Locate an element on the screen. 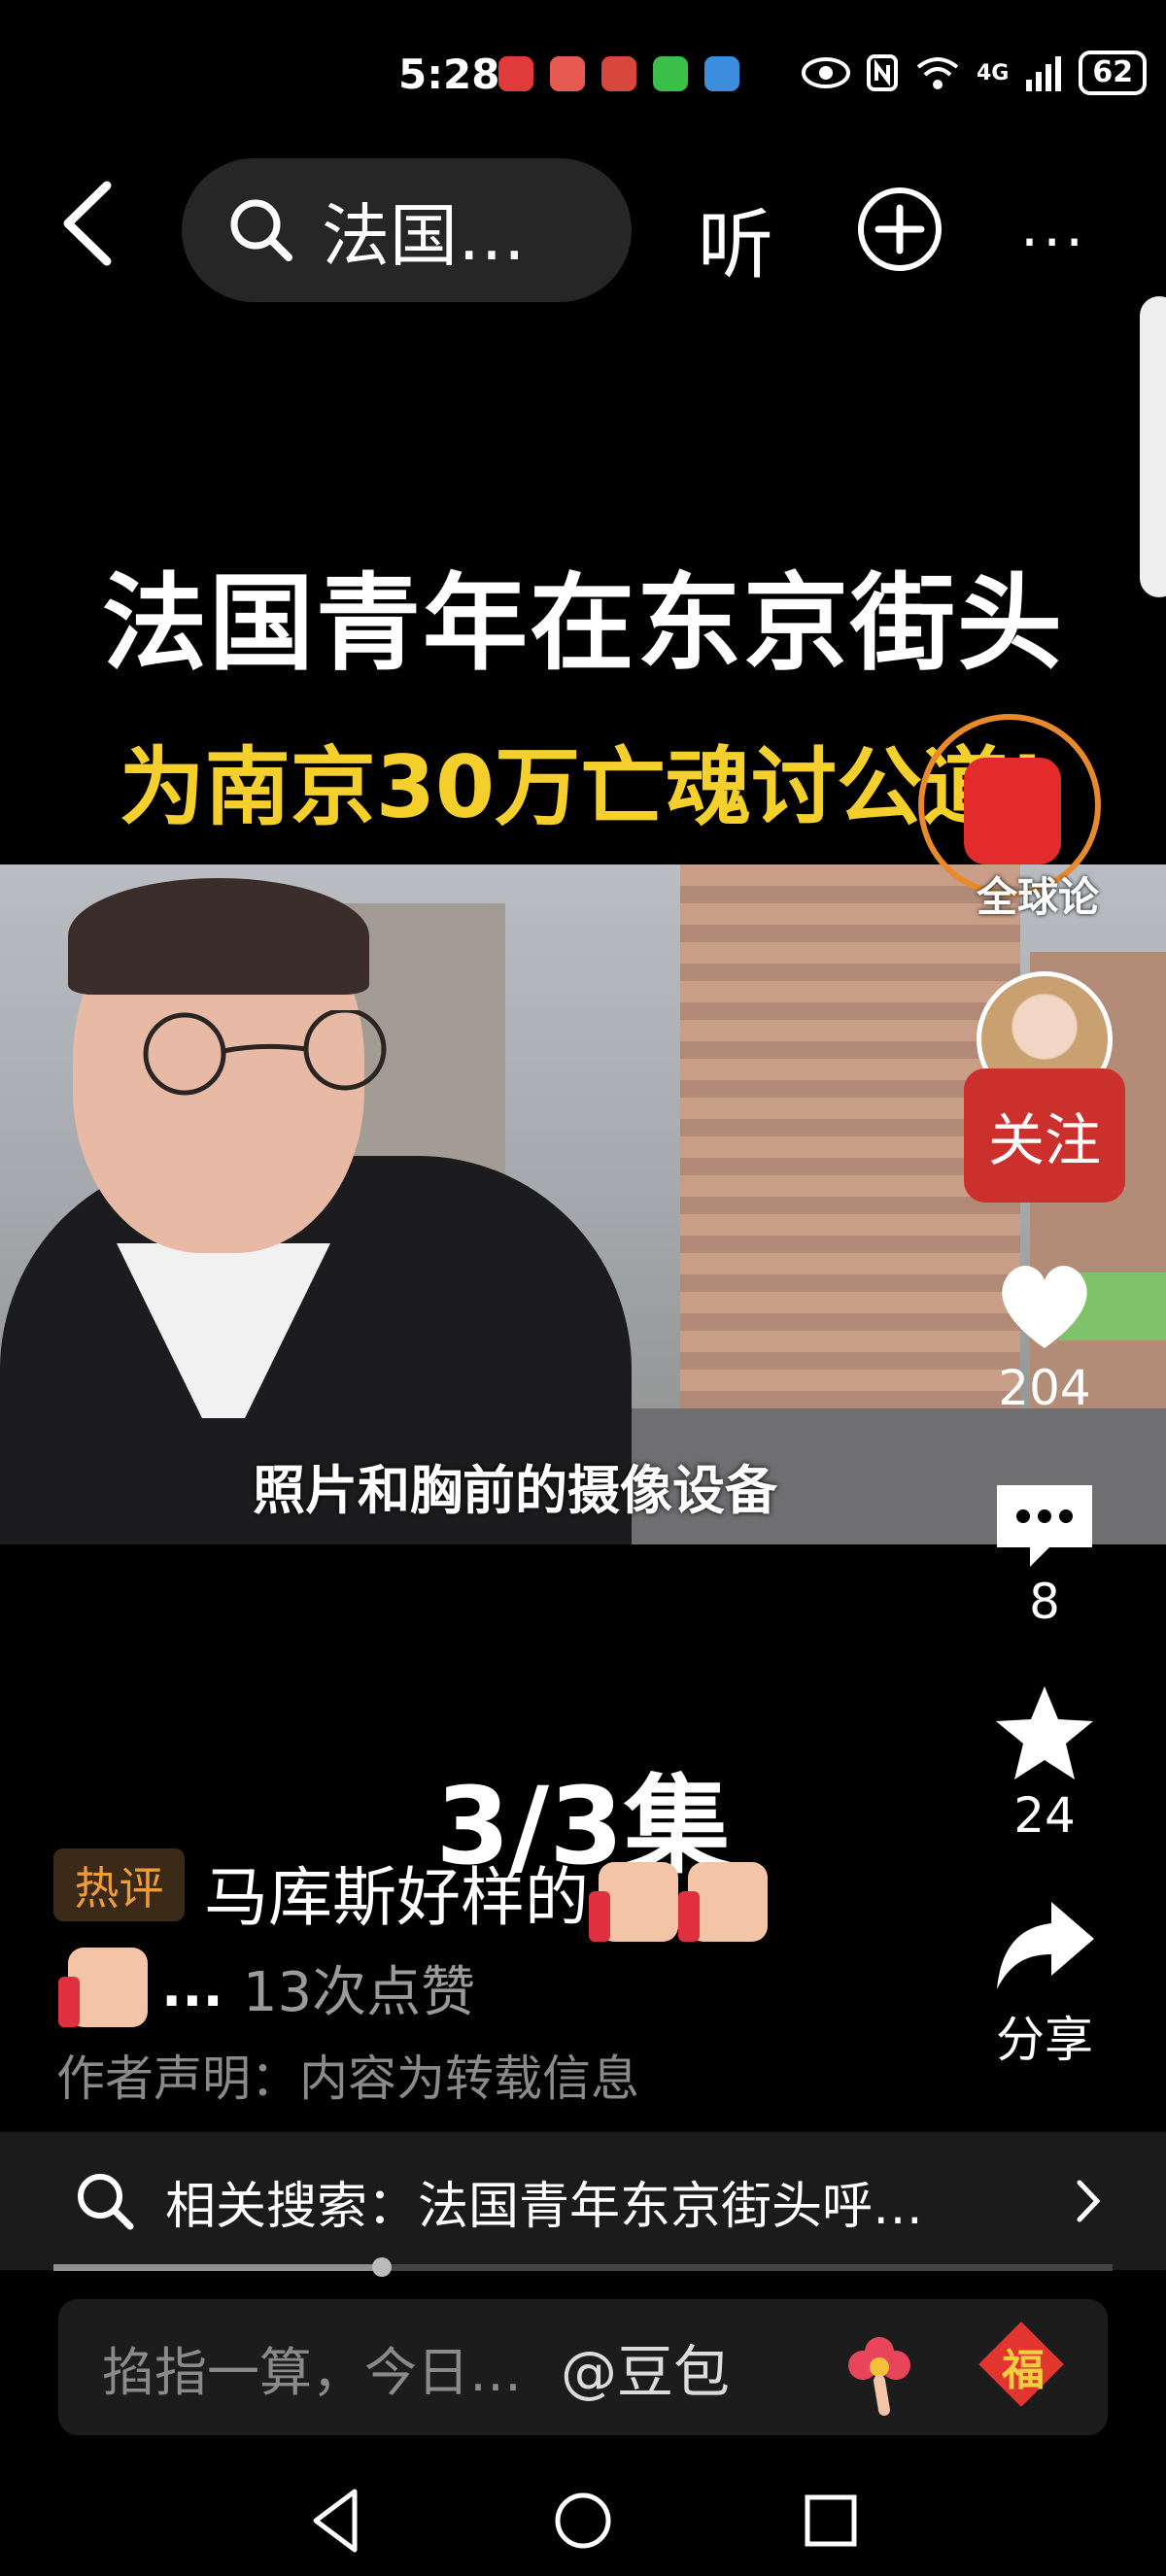 The image size is (1166, 2576). chevron-right-icon is located at coordinates (1089, 2201).